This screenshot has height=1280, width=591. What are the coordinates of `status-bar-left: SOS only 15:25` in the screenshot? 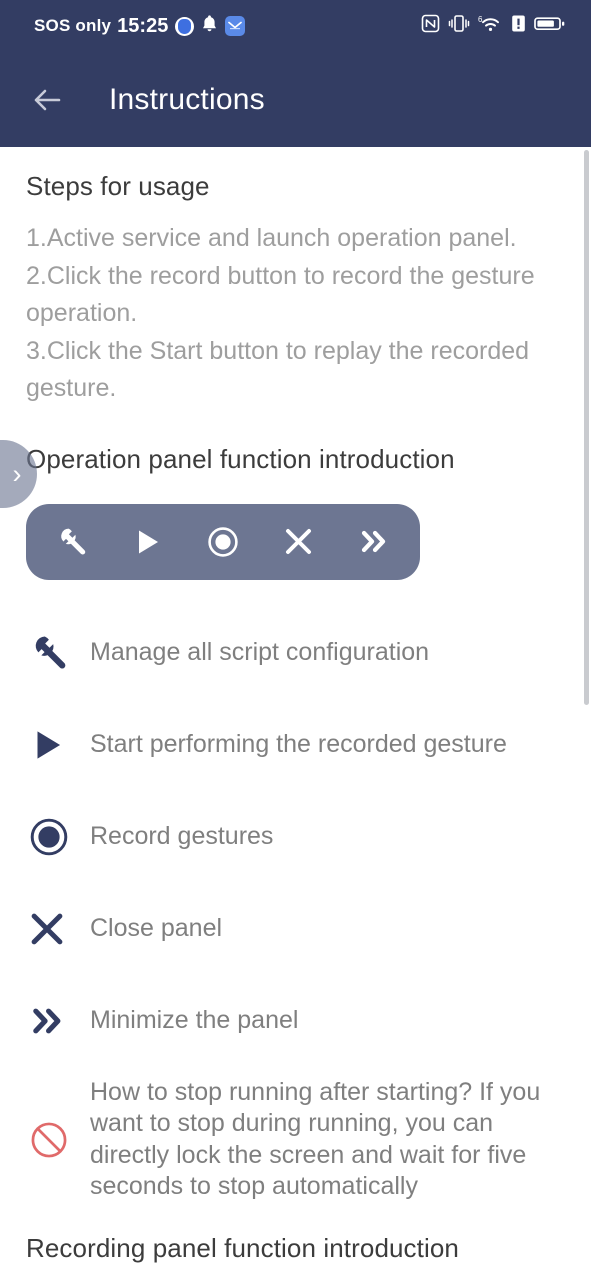 It's located at (140, 26).